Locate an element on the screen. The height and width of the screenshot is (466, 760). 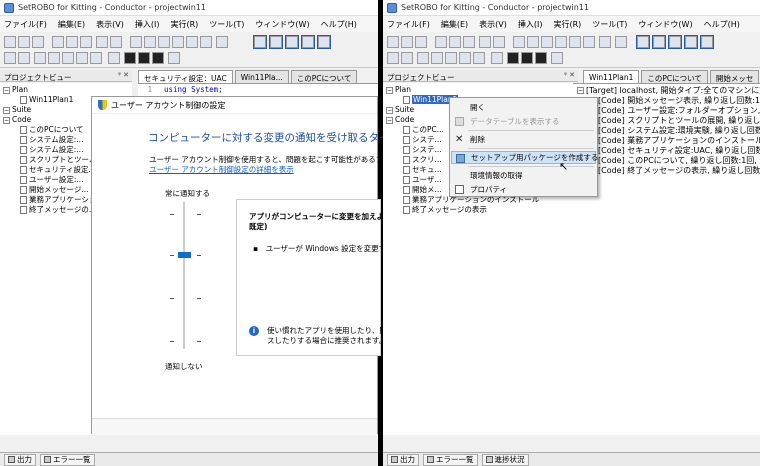
tree-node-win11plan1: Win11Plan1 is located at coordinates (46, 100).